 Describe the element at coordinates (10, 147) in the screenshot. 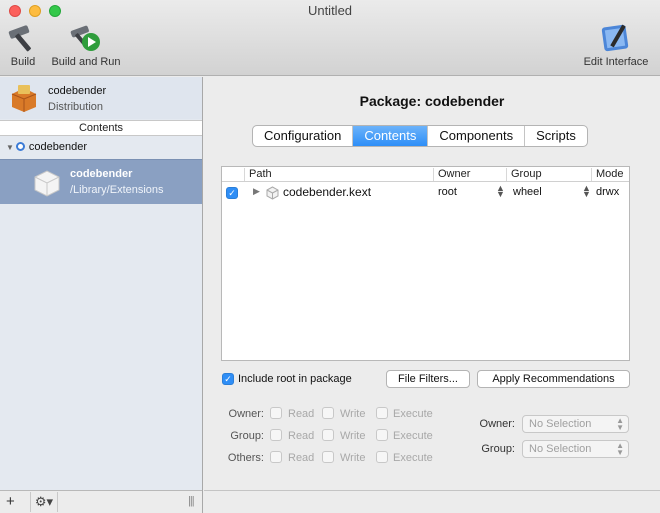

I see `disclosure-triangle-icon: ▼` at that location.